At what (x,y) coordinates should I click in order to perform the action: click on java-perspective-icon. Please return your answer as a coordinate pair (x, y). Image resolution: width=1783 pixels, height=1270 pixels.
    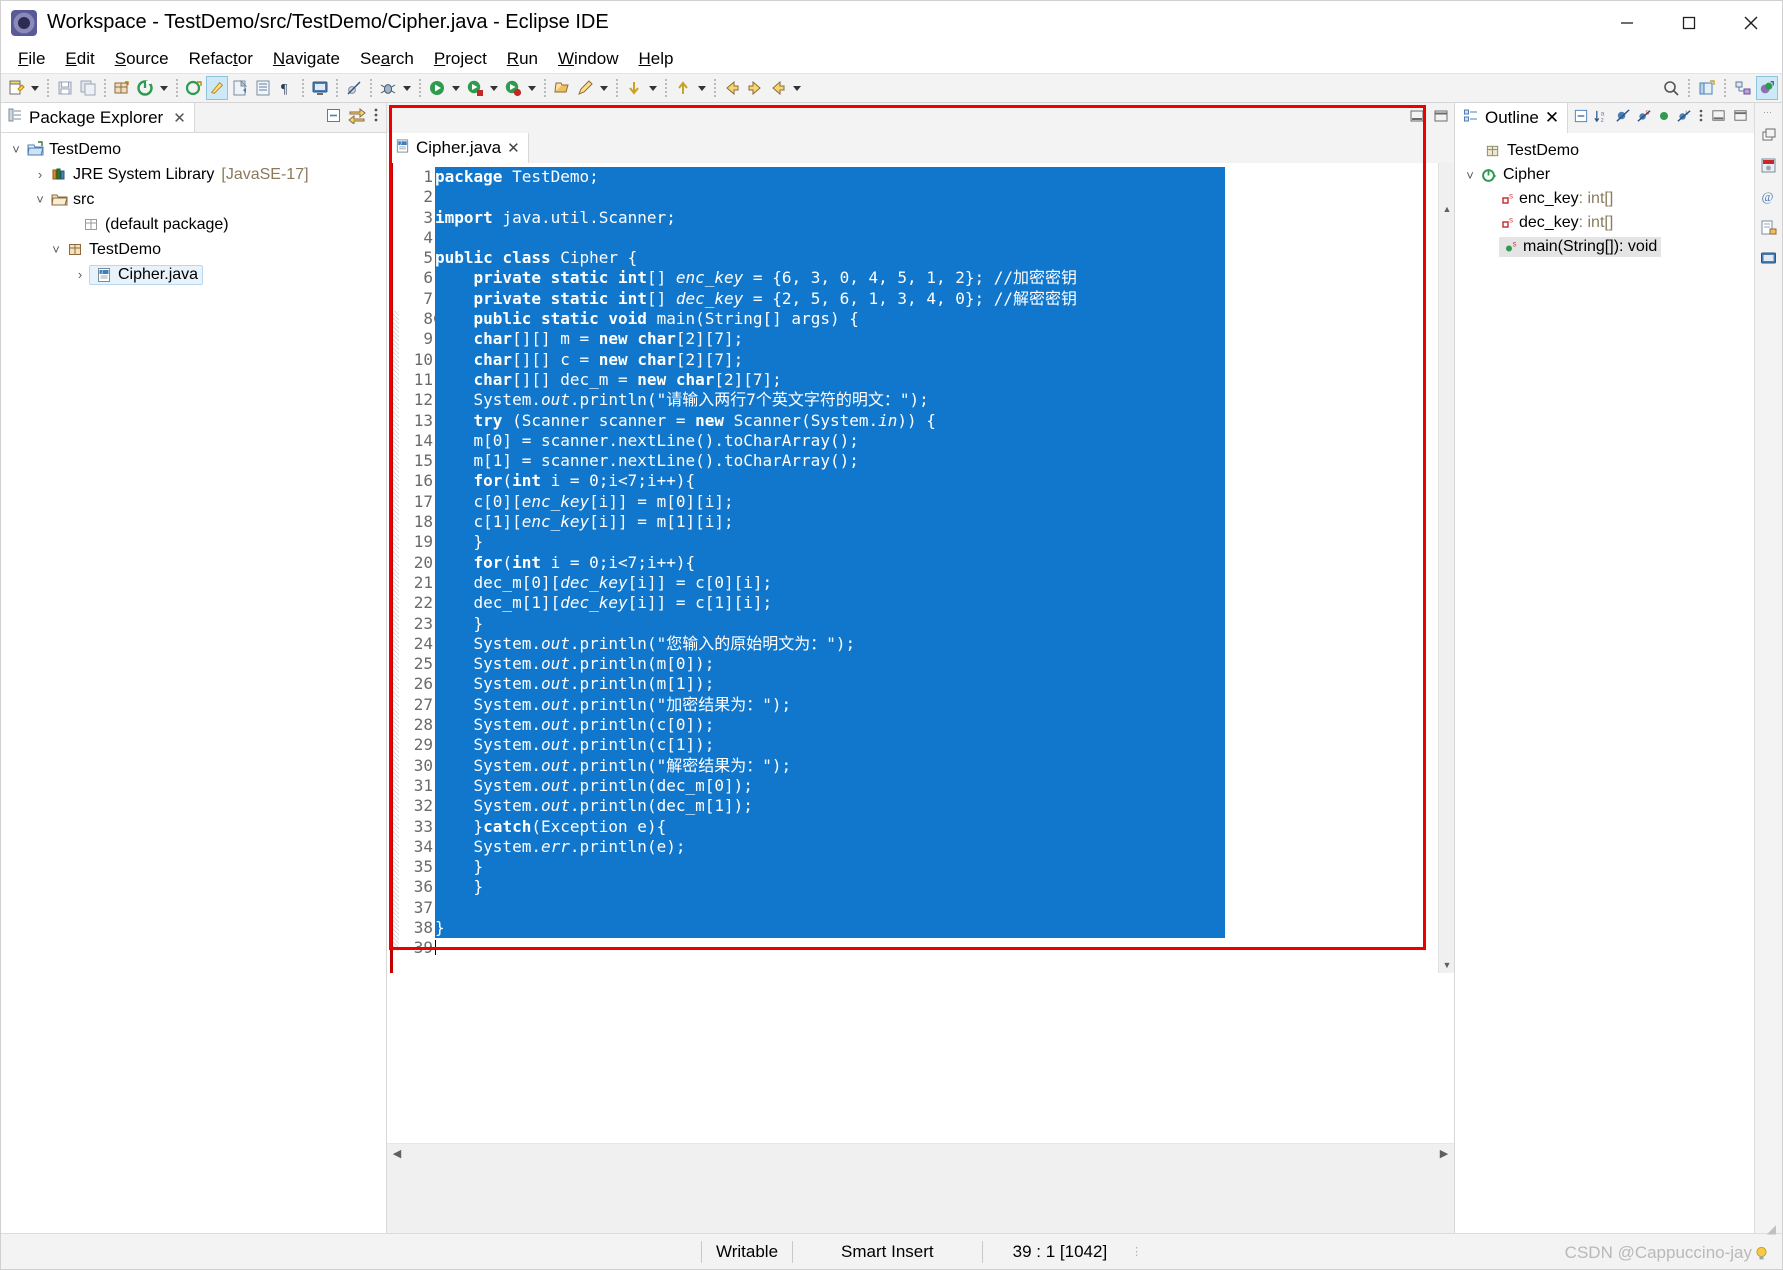
    Looking at the image, I should click on (1767, 88).